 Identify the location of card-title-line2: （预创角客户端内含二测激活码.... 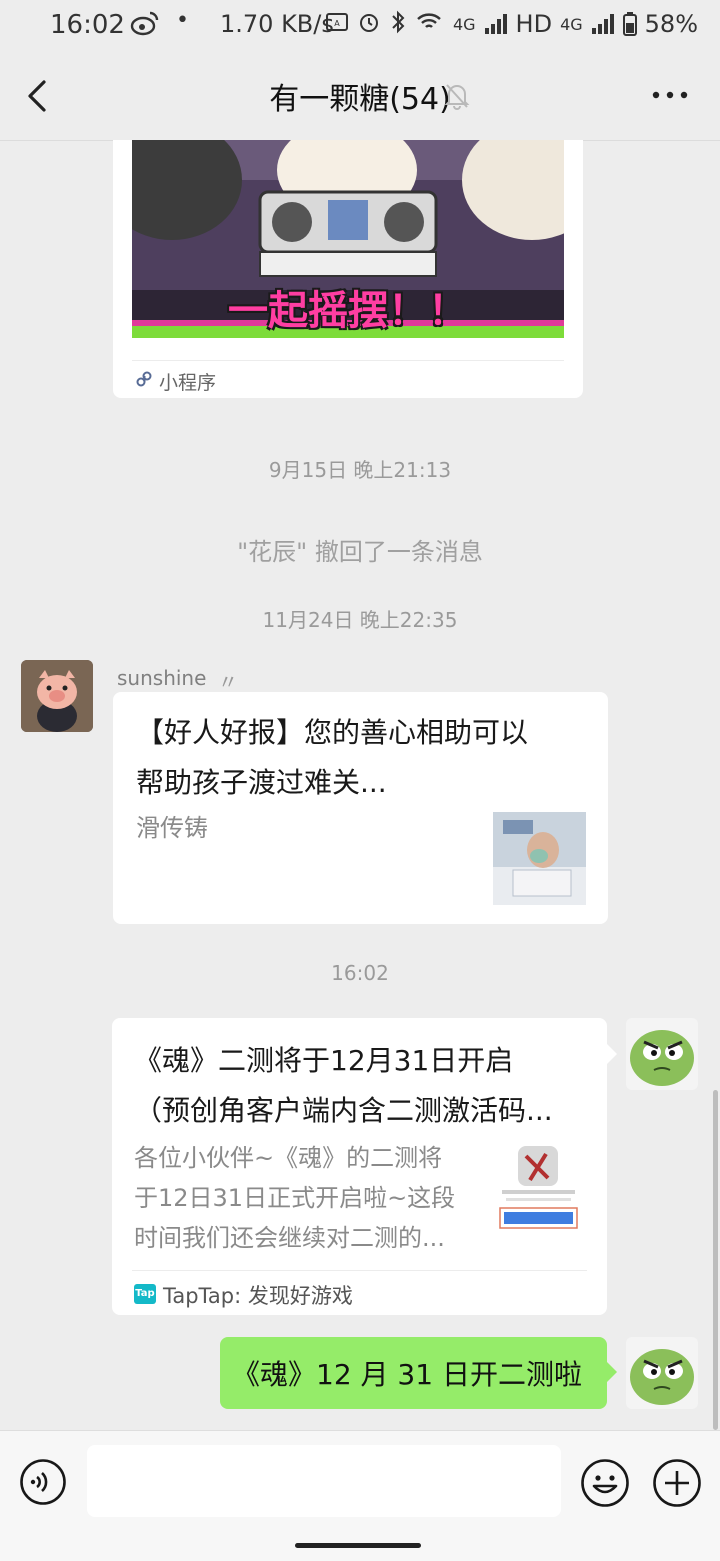
(343, 1110).